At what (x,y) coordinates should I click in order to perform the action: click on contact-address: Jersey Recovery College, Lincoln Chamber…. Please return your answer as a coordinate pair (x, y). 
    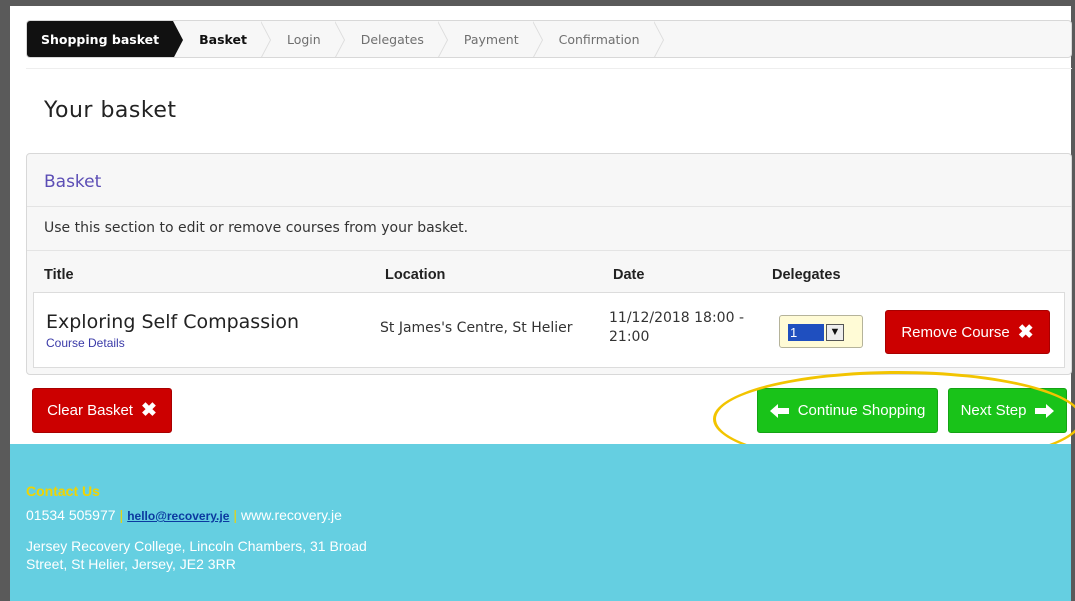
    Looking at the image, I should click on (196, 555).